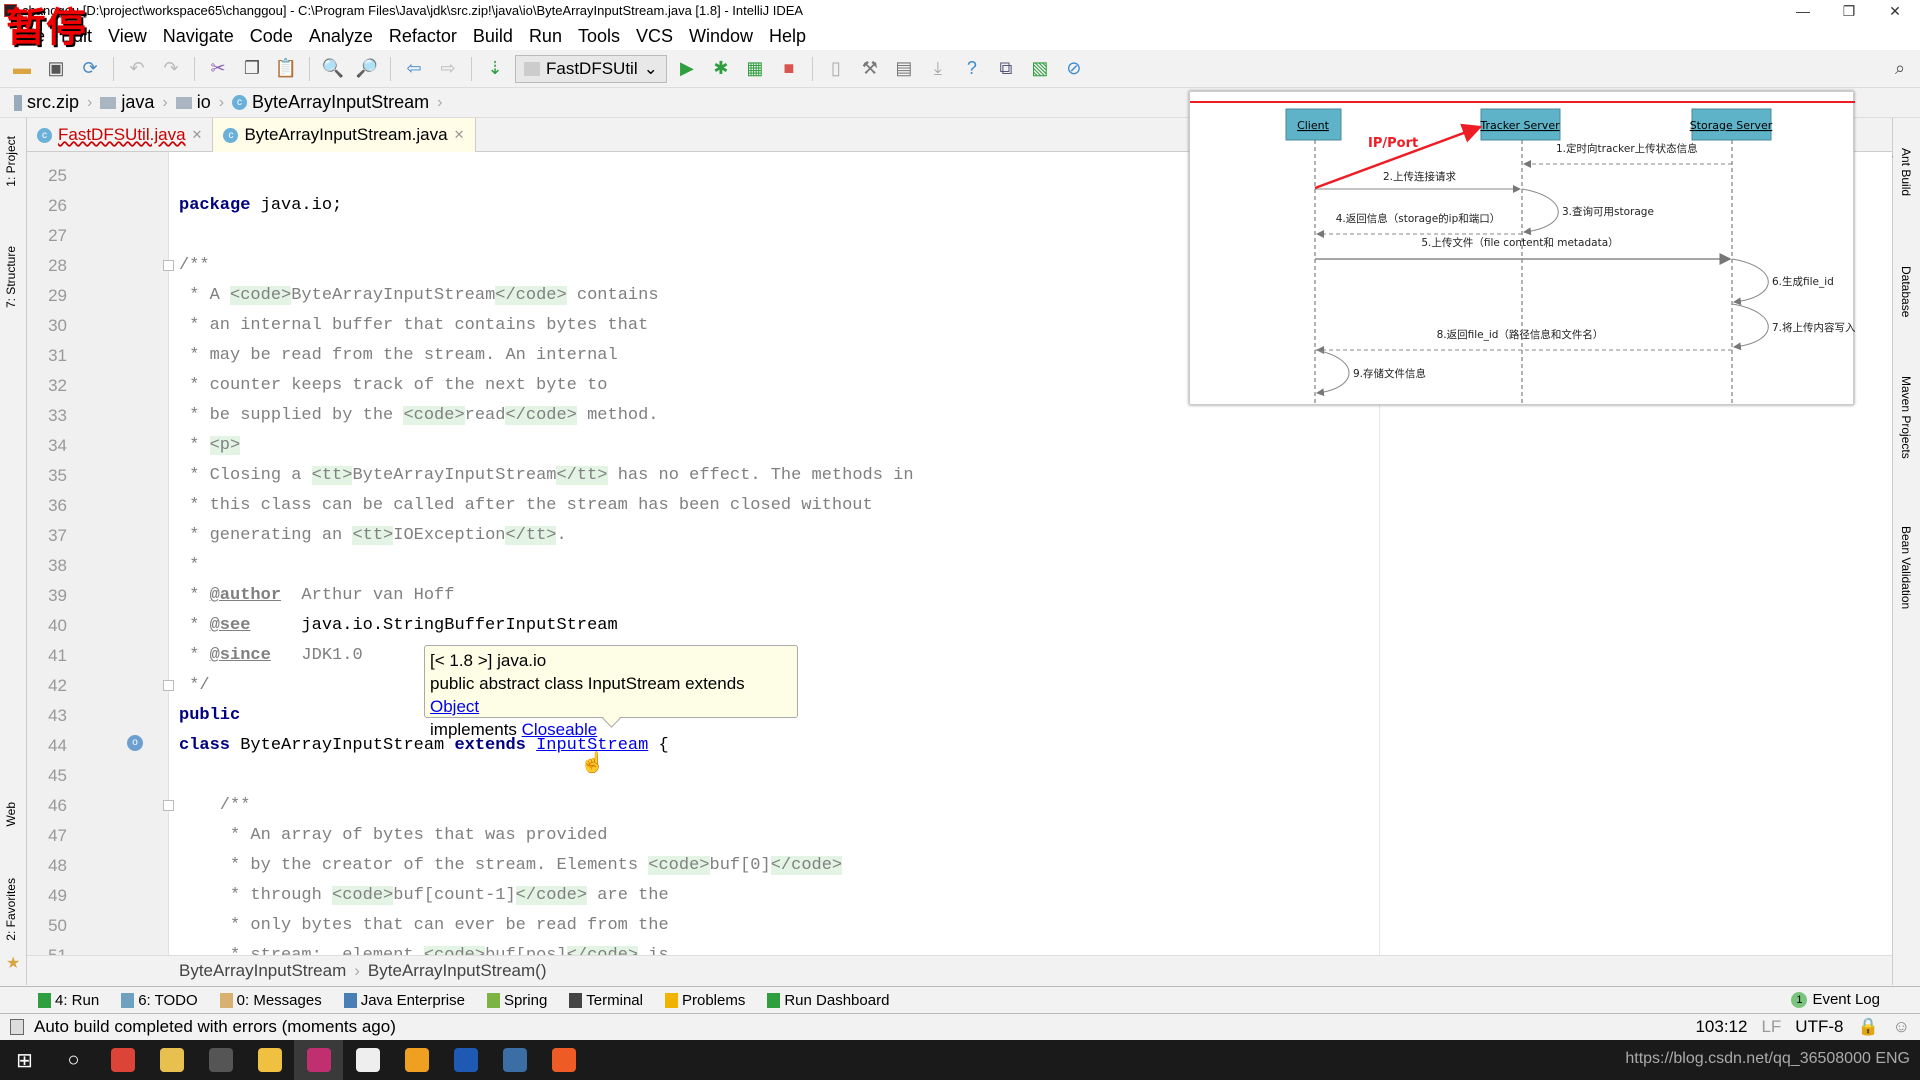 The width and height of the screenshot is (1920, 1080). I want to click on tool-window--messages: 0: Messages, so click(270, 1000).